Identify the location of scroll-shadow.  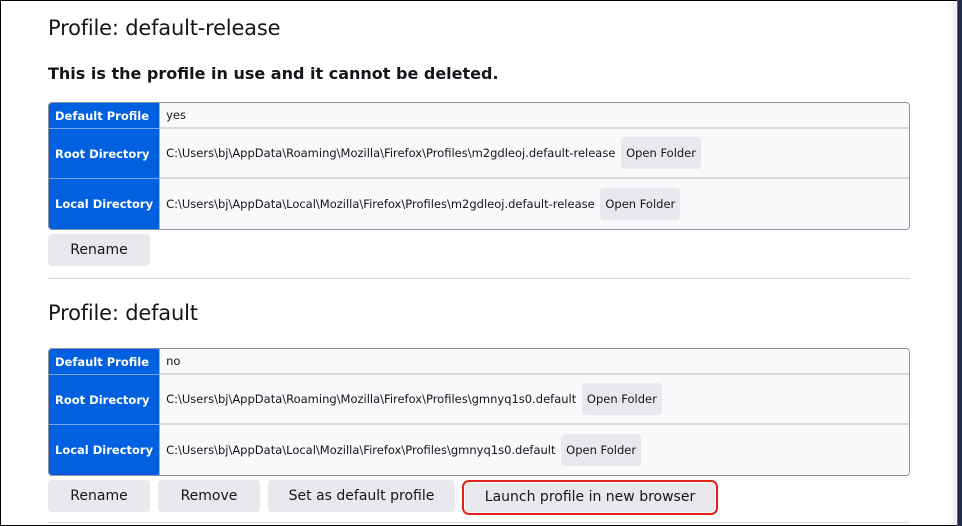
(952, 263).